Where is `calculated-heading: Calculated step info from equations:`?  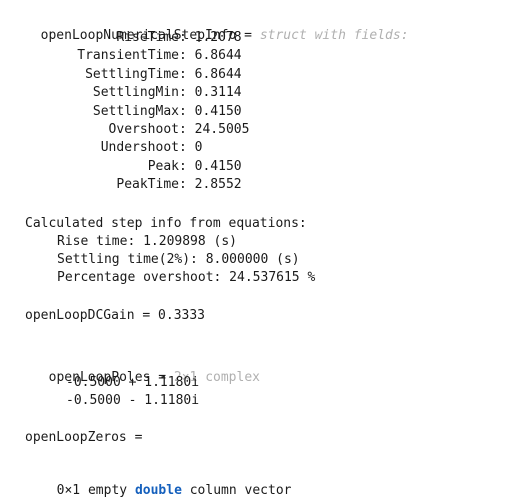
calculated-heading: Calculated step info from equations: is located at coordinates (166, 223).